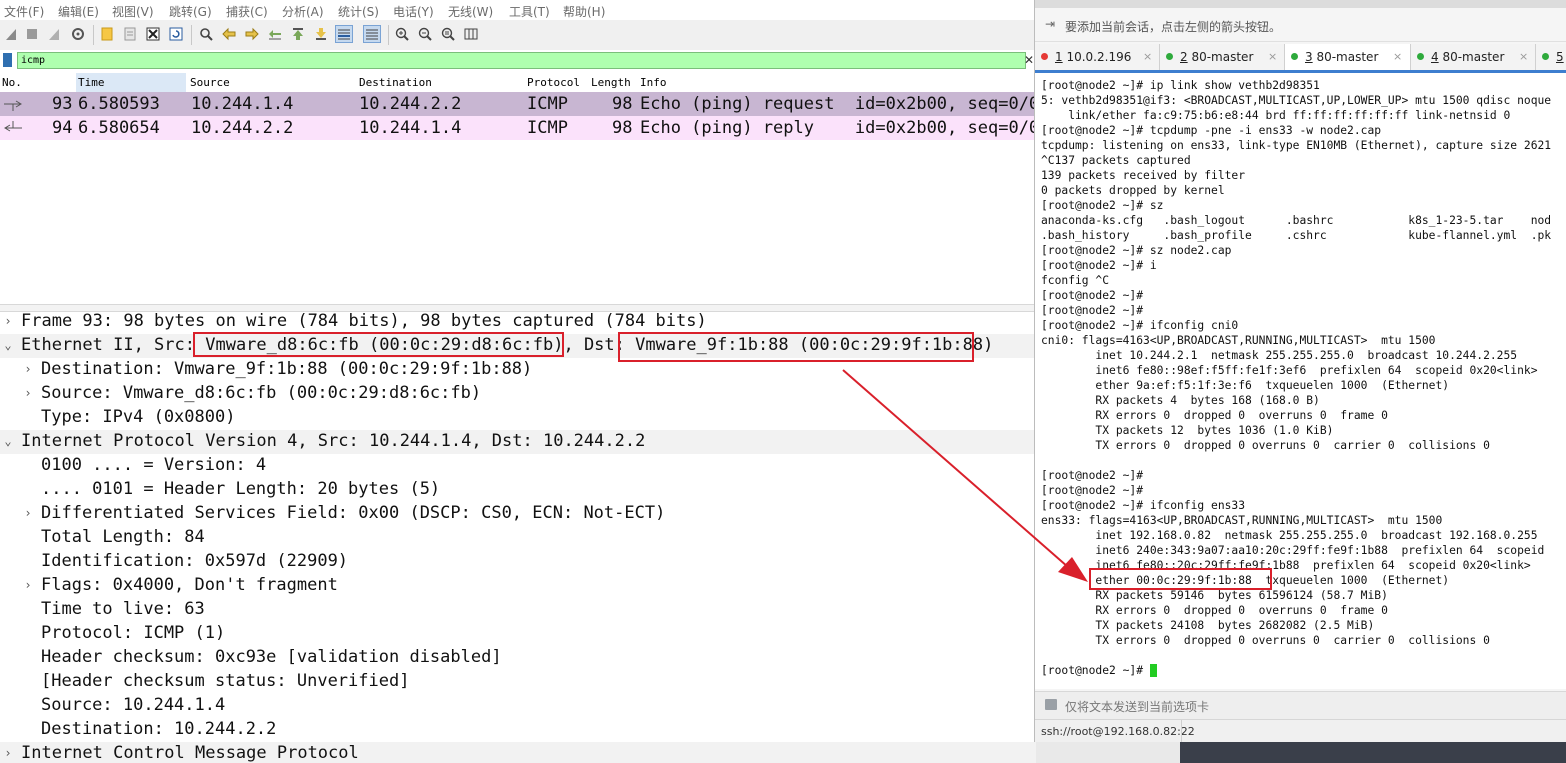 The width and height of the screenshot is (1566, 763). What do you see at coordinates (38, 83) in the screenshot?
I see `column-no: No.` at bounding box center [38, 83].